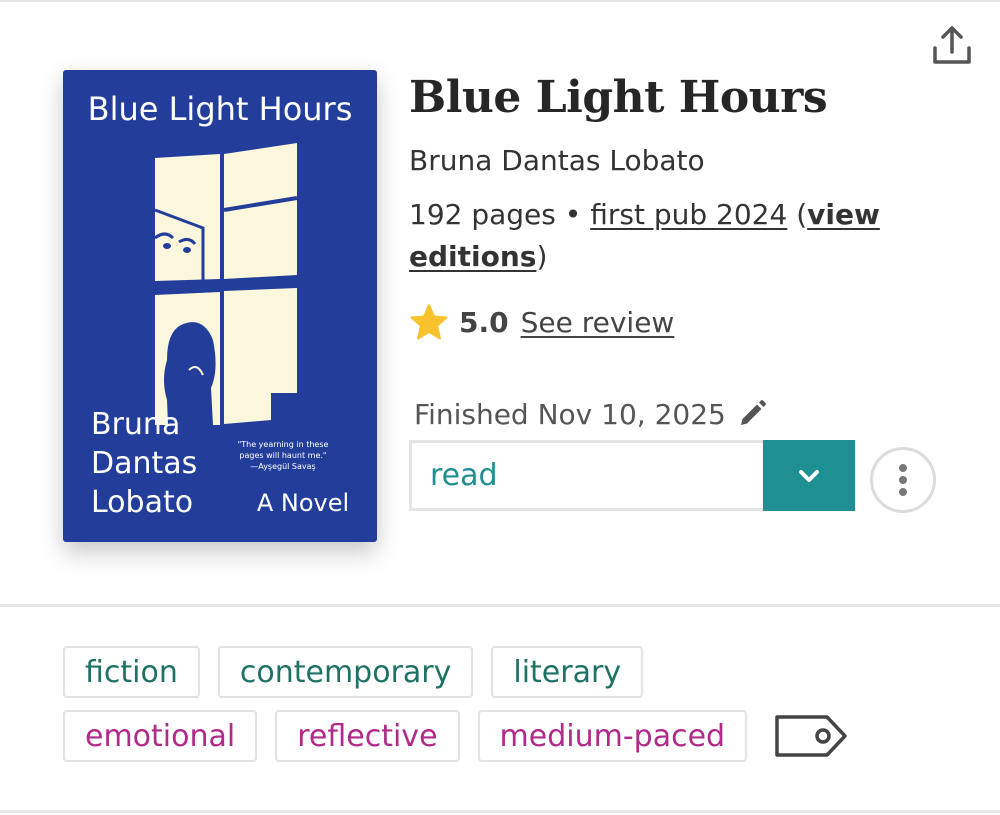 Image resolution: width=1000 pixels, height=815 pixels. I want to click on tag-fiction: fiction, so click(131, 672).